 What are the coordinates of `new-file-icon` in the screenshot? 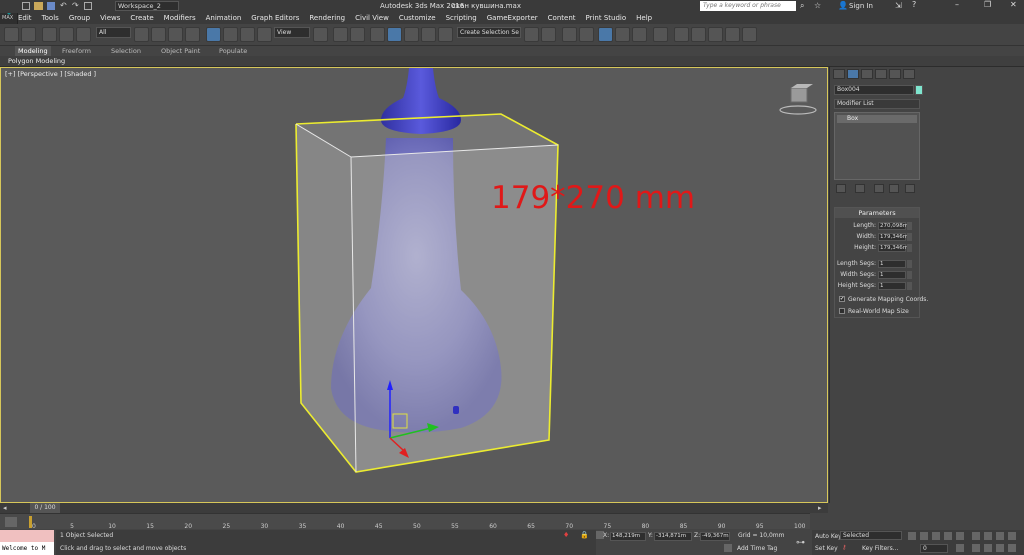 It's located at (26, 6).